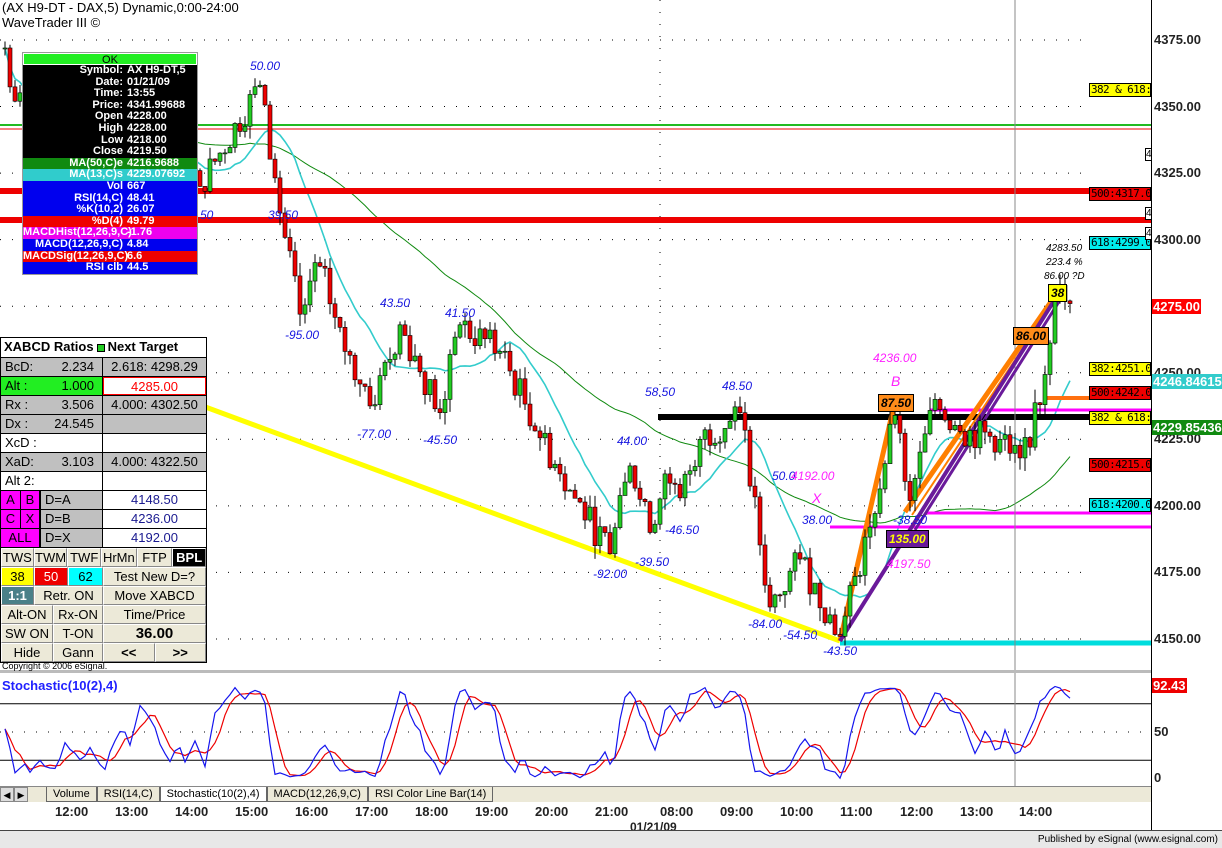 This screenshot has width=1222, height=848. What do you see at coordinates (84, 557) in the screenshot?
I see `button-twf: TWF` at bounding box center [84, 557].